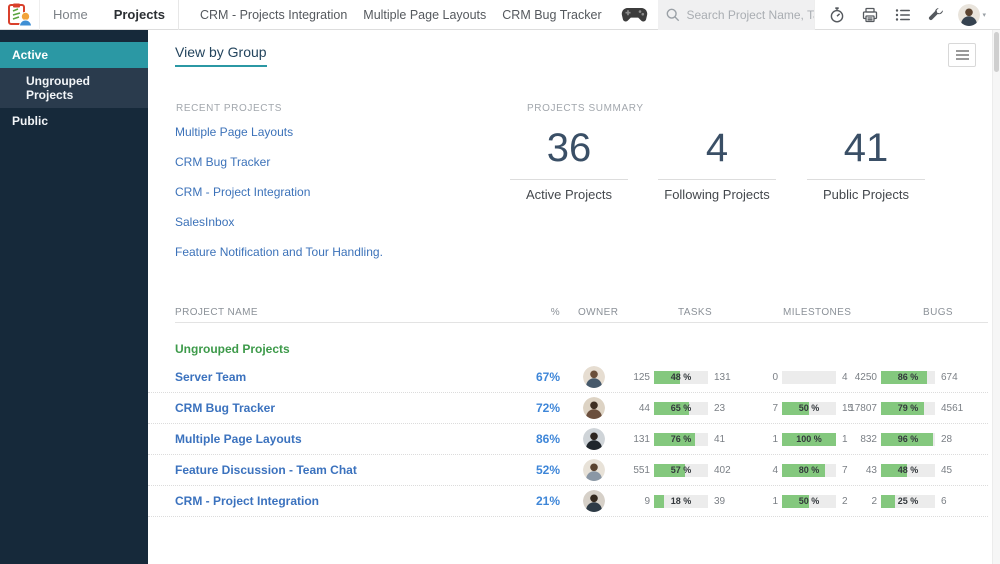 The image size is (1000, 564). Describe the element at coordinates (70, 15) in the screenshot. I see `nav-home: Home` at that location.